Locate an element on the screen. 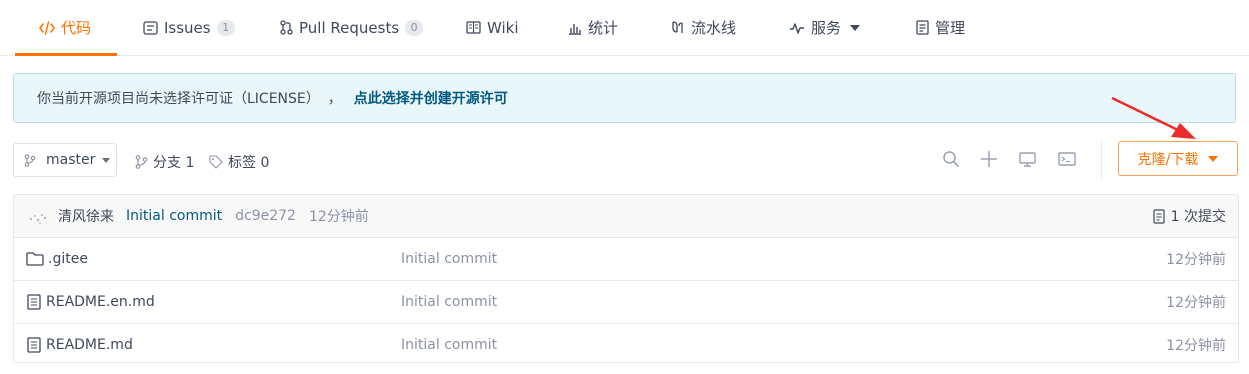 Image resolution: width=1249 pixels, height=374 pixels. file-name: README.en.md is located at coordinates (100, 302).